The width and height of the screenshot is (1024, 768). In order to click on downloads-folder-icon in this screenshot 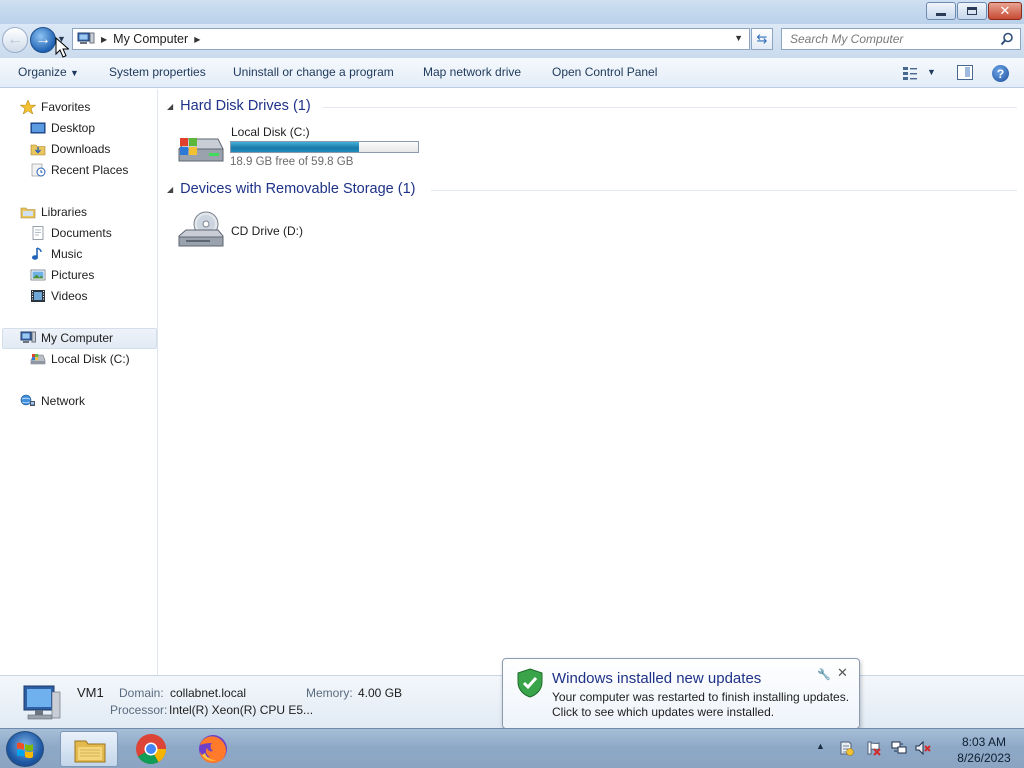, I will do `click(38, 150)`.